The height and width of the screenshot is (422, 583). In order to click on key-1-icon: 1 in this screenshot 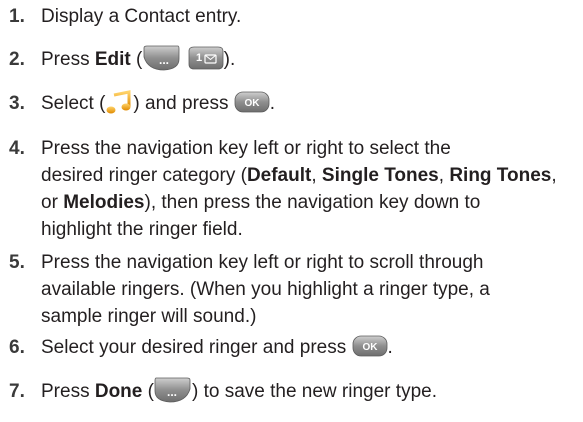, I will do `click(205, 58)`.